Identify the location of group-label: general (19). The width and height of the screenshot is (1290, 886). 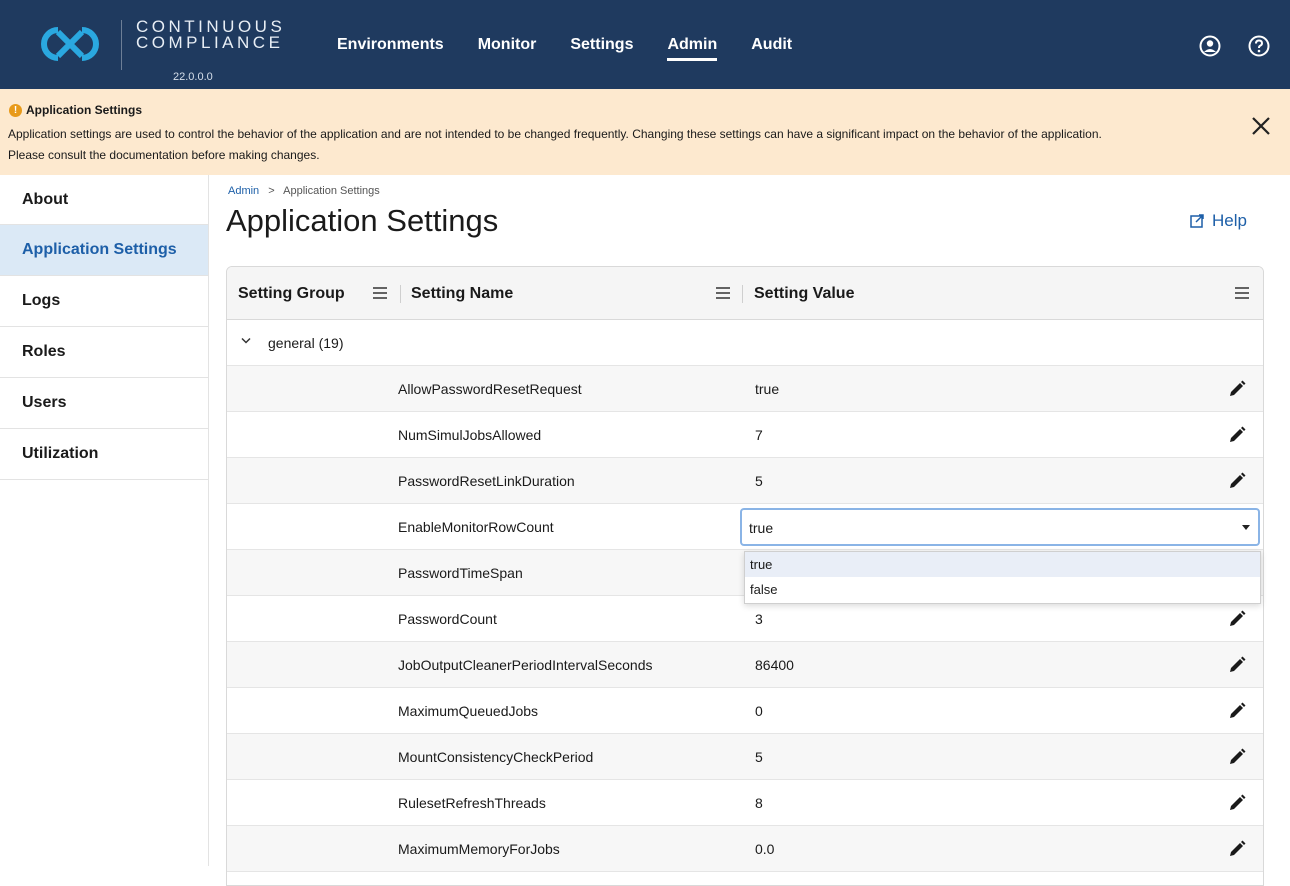
(306, 343).